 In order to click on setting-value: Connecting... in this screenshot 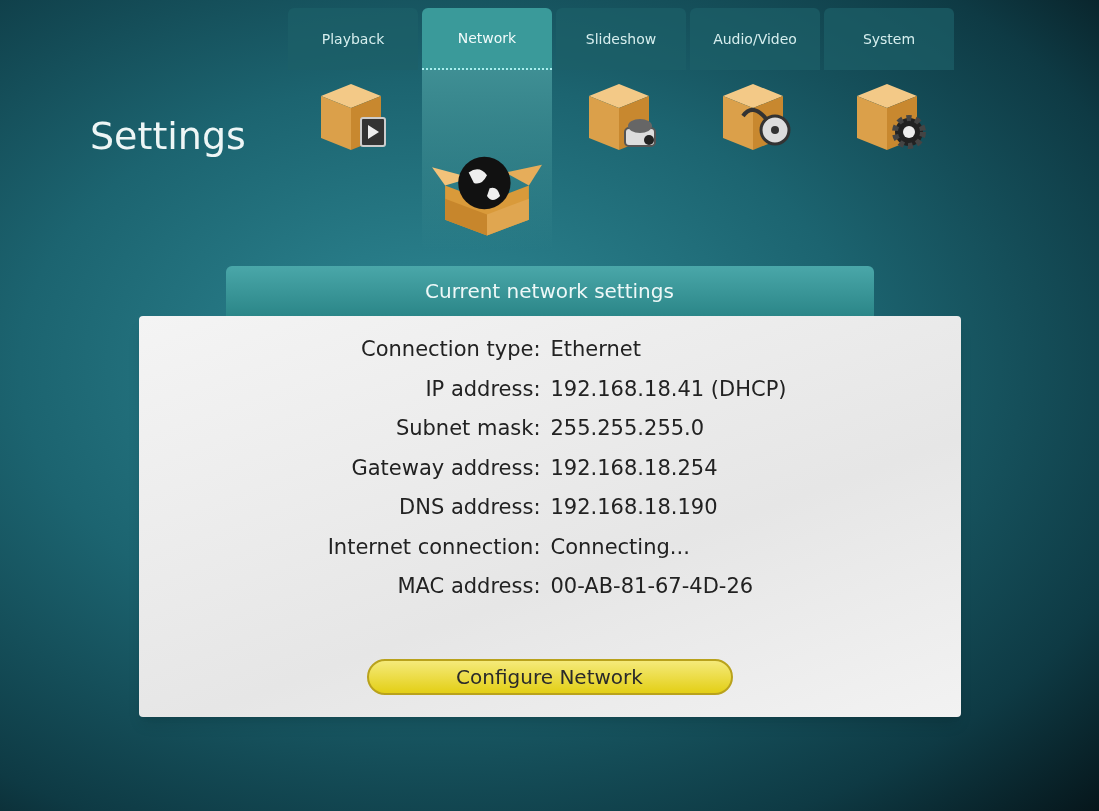, I will do `click(620, 547)`.